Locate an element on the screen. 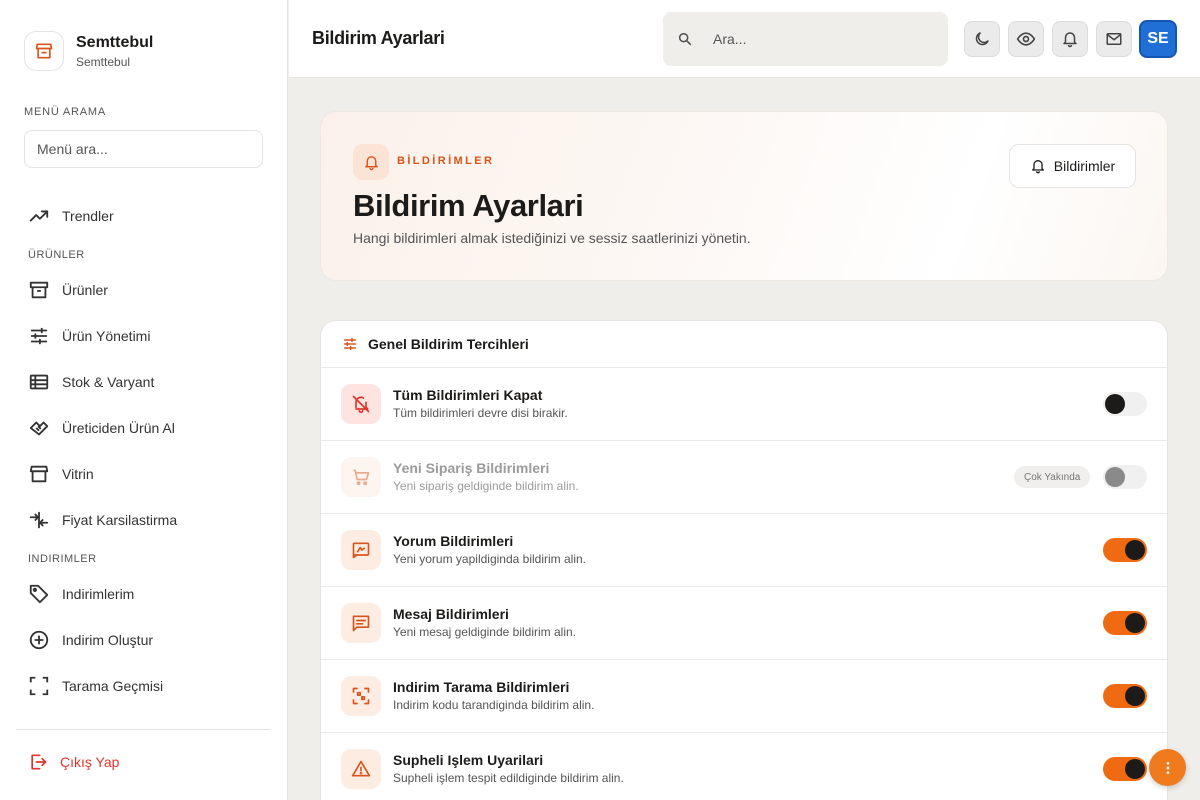 Image resolution: width=1200 pixels, height=800 pixels. sidebar-item-label: Üreticiden Ürün Al is located at coordinates (118, 428).